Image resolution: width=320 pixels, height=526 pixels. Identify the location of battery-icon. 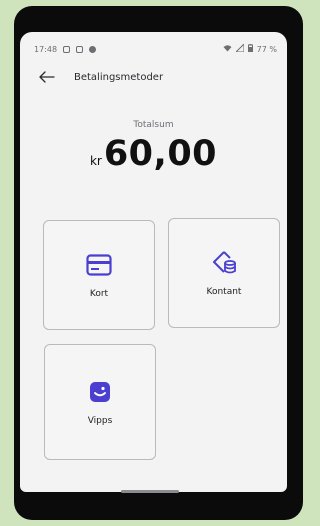
(250, 49).